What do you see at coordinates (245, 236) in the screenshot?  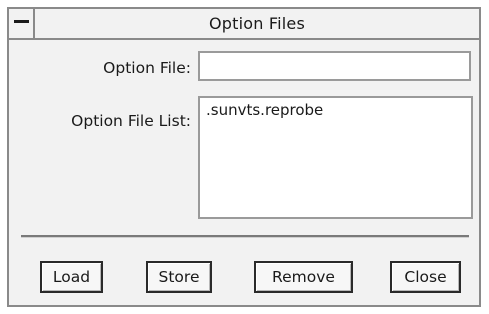 I see `separator` at bounding box center [245, 236].